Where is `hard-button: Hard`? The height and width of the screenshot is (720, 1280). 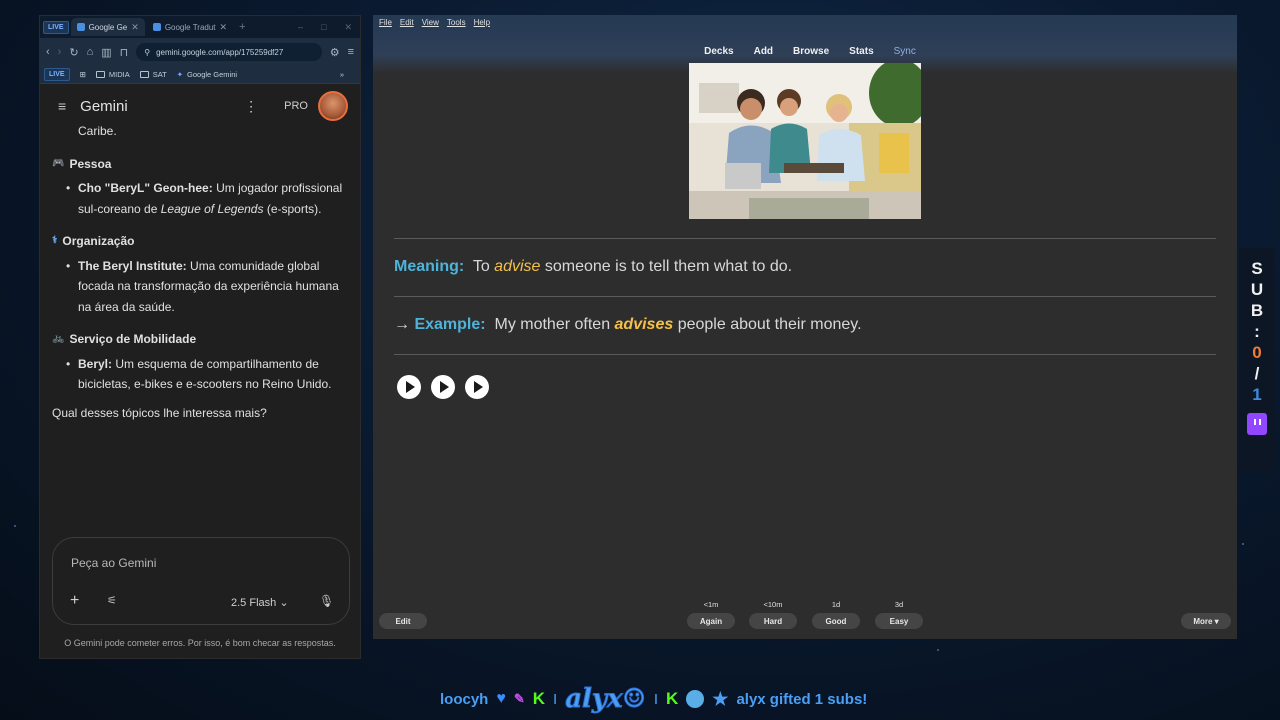
hard-button: Hard is located at coordinates (773, 621).